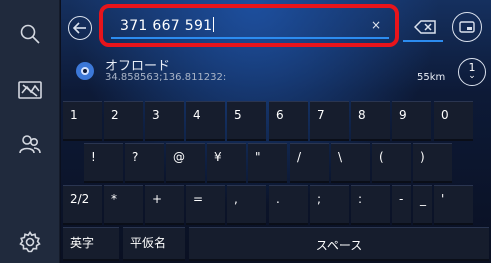 The width and height of the screenshot is (491, 263). Describe the element at coordinates (403, 115) in the screenshot. I see `key-8-label: 9` at that location.